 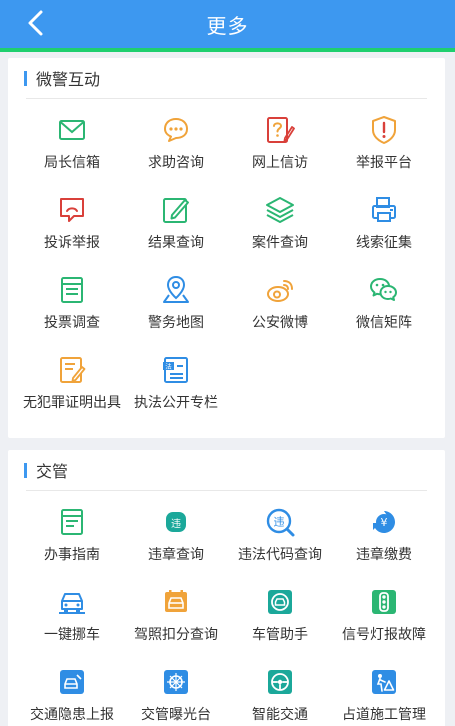 What do you see at coordinates (280, 620) in the screenshot?
I see `grid-item-vehicle-assistant: 车管助手` at bounding box center [280, 620].